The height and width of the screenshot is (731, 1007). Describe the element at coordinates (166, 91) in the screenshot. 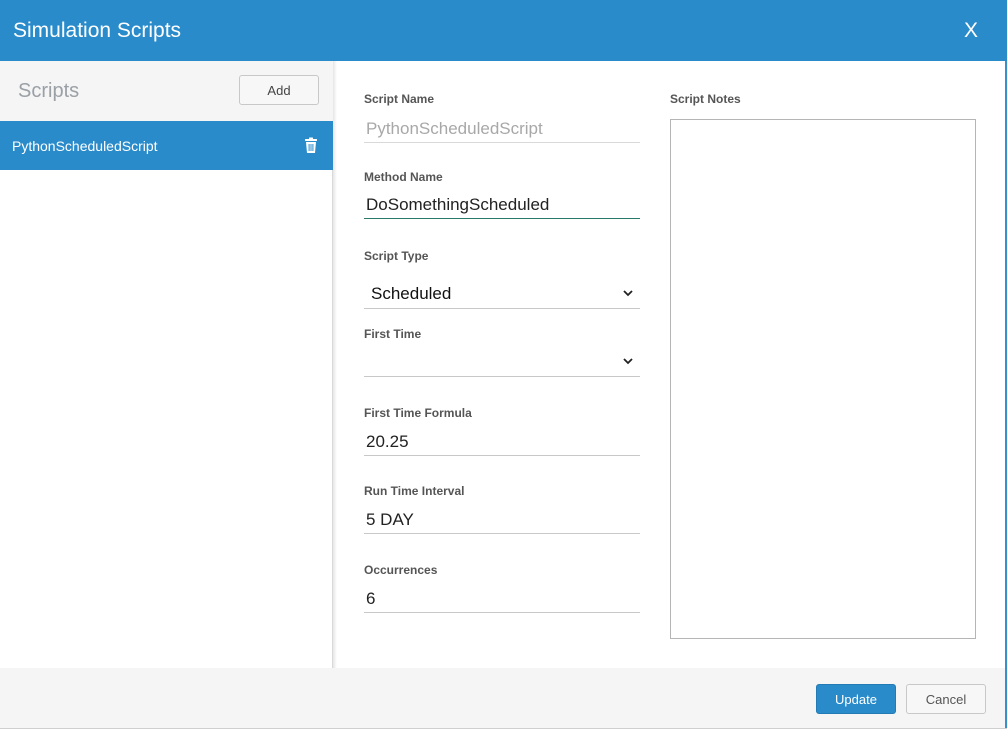

I see `sidebar-header: Scripts Add` at that location.